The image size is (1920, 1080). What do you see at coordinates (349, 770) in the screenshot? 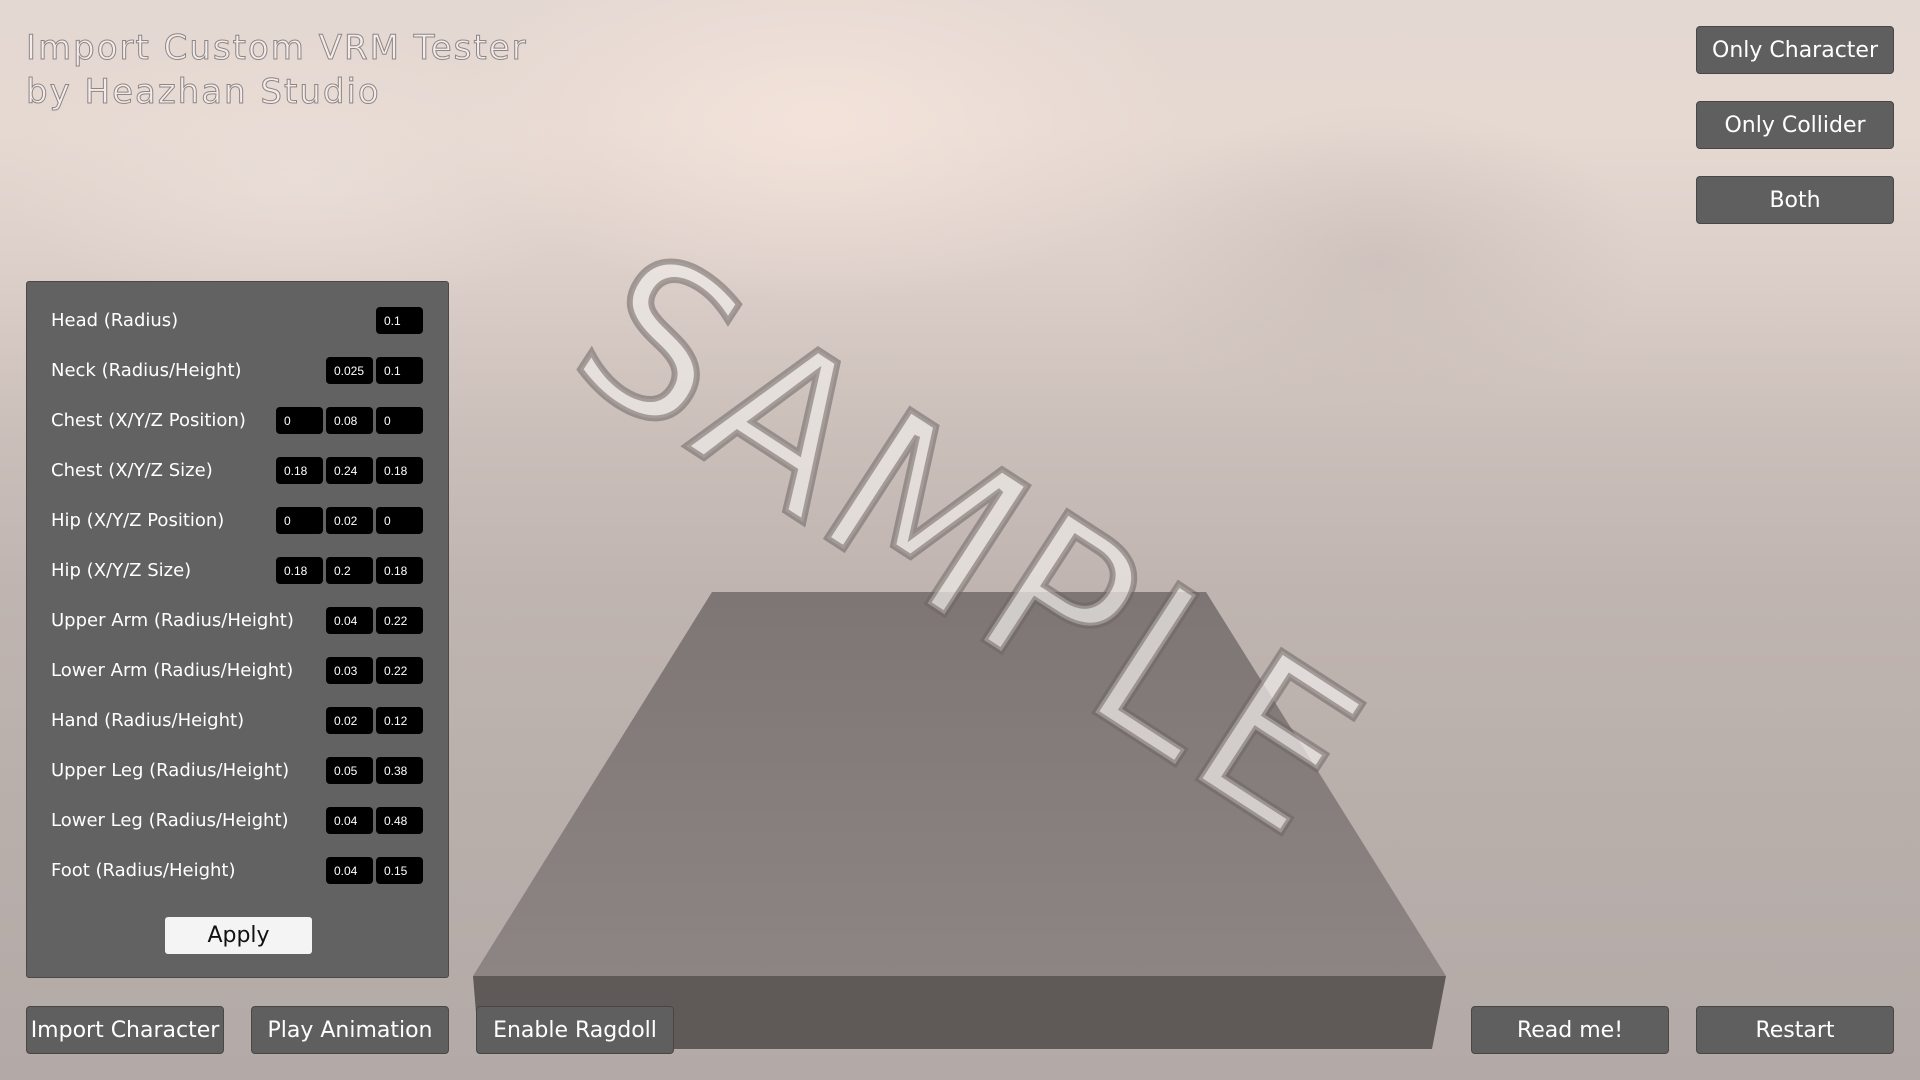
I see `upper-leg-radius-input` at bounding box center [349, 770].